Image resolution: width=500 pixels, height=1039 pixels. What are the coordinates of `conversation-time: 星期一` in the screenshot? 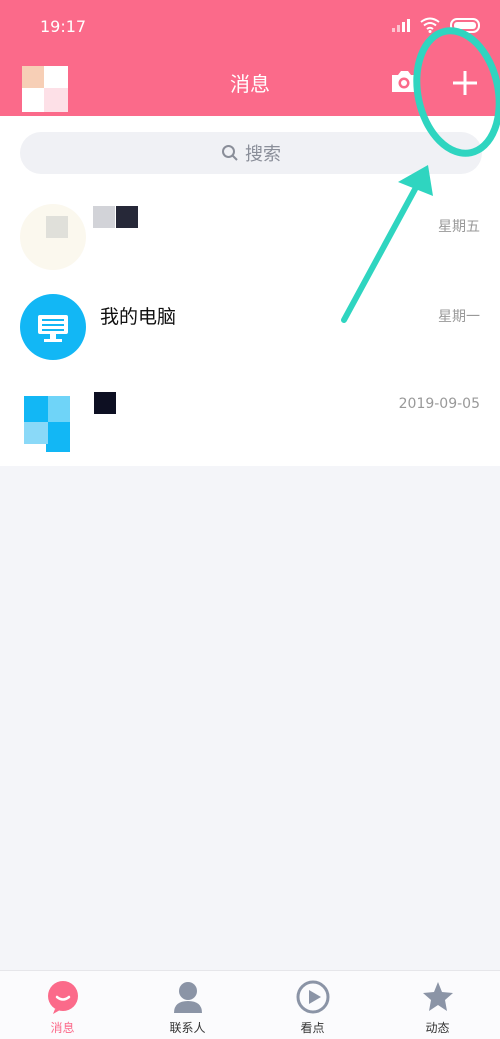 It's located at (459, 317).